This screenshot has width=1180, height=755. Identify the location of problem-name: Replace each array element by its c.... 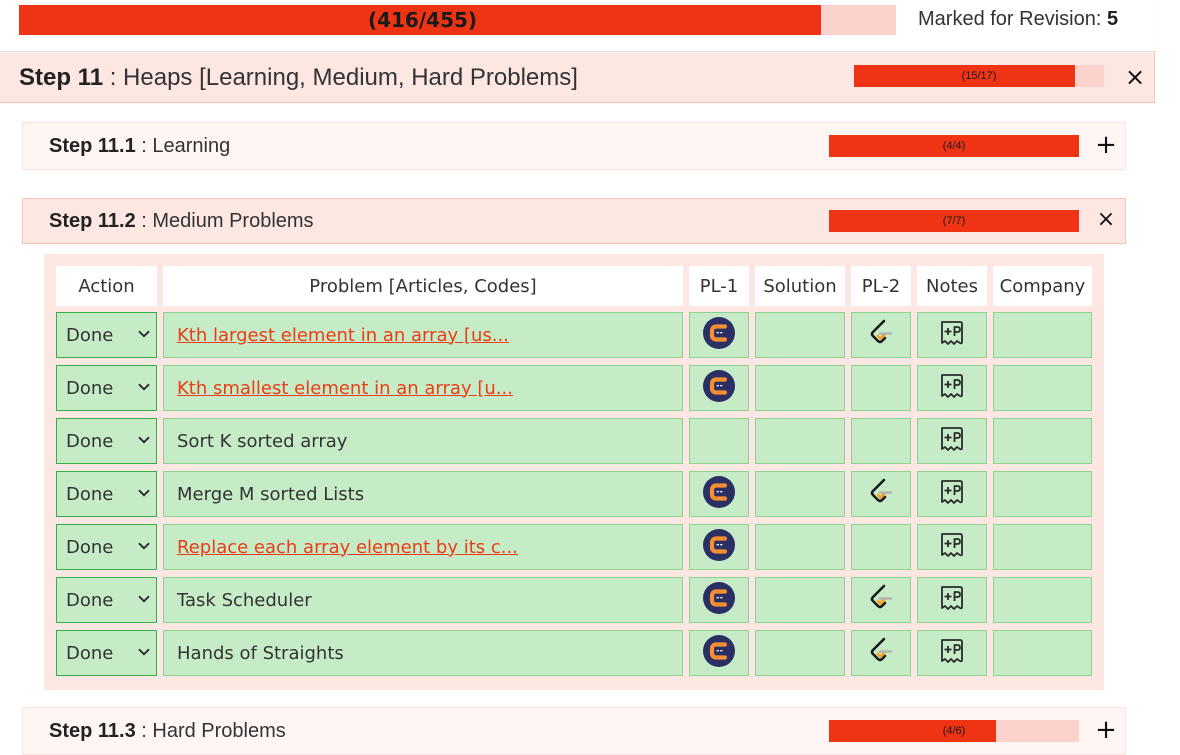
(423, 547).